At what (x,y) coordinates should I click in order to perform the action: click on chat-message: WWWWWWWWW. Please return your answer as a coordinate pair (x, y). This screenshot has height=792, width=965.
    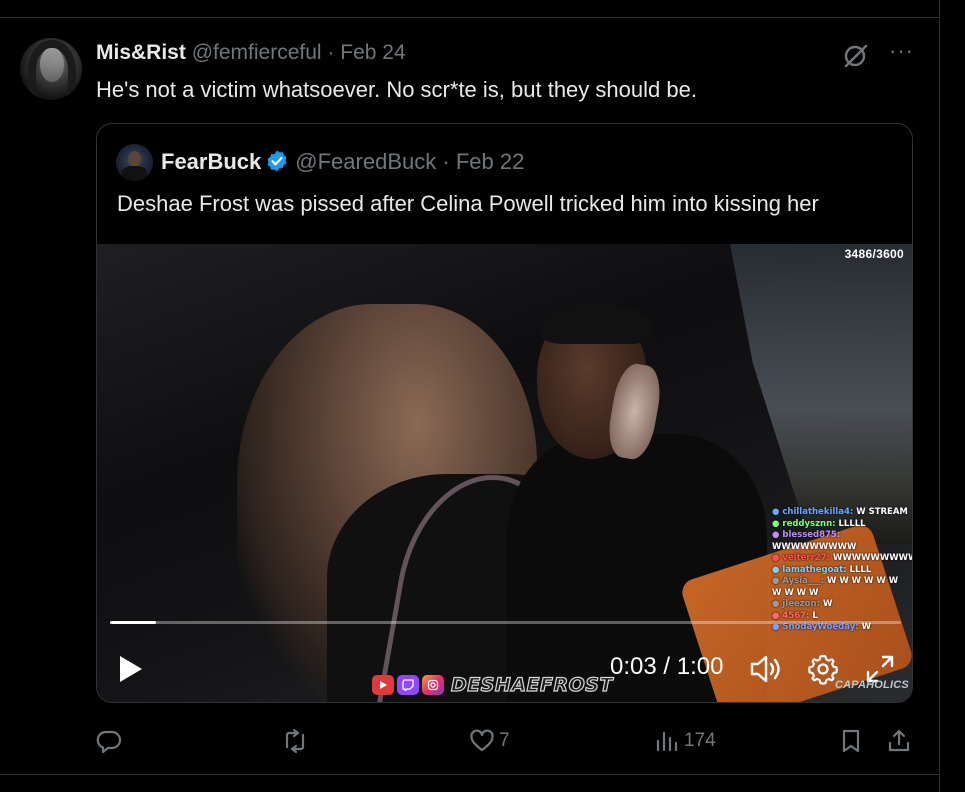
    Looking at the image, I should click on (842, 548).